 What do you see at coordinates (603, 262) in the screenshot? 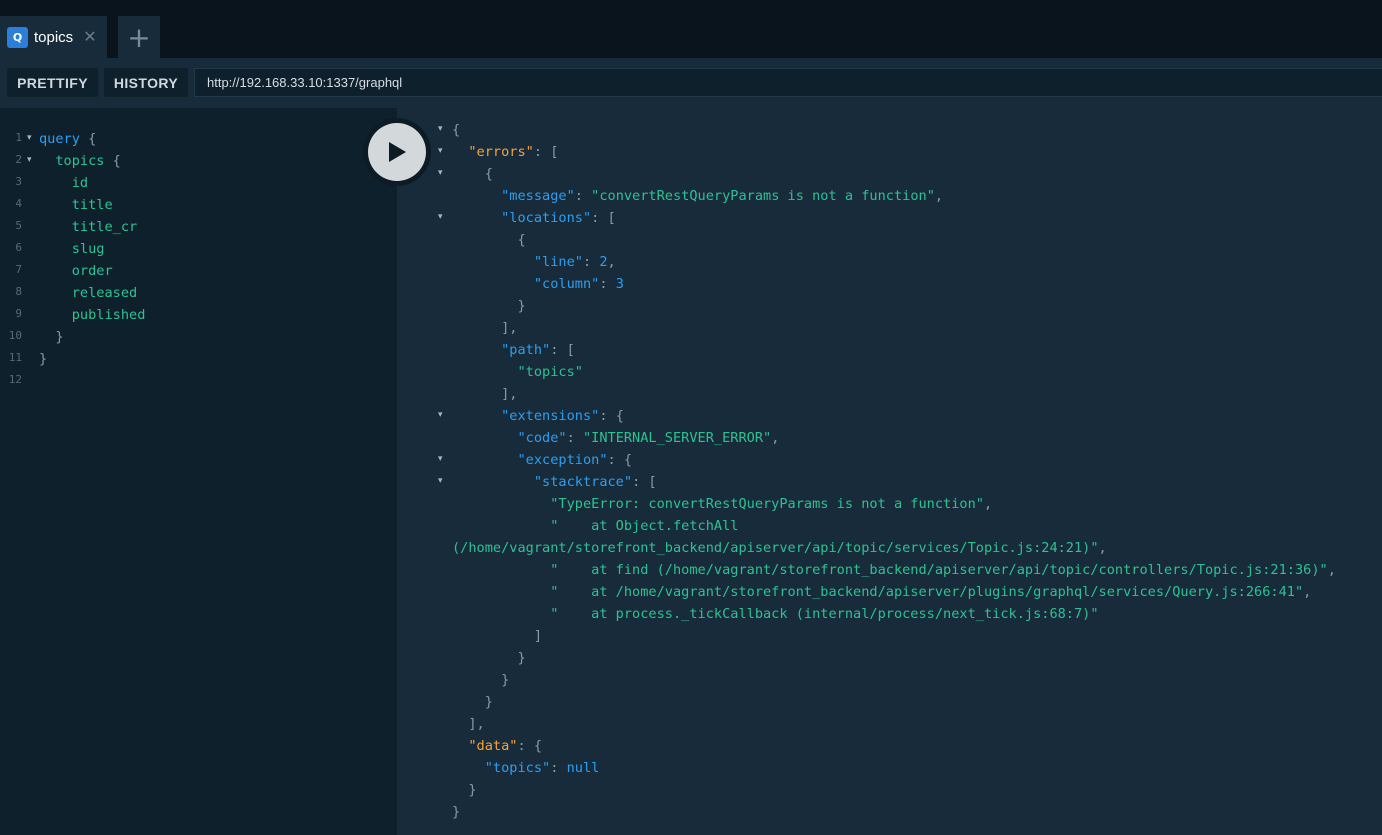
I see `result-token: 2` at bounding box center [603, 262].